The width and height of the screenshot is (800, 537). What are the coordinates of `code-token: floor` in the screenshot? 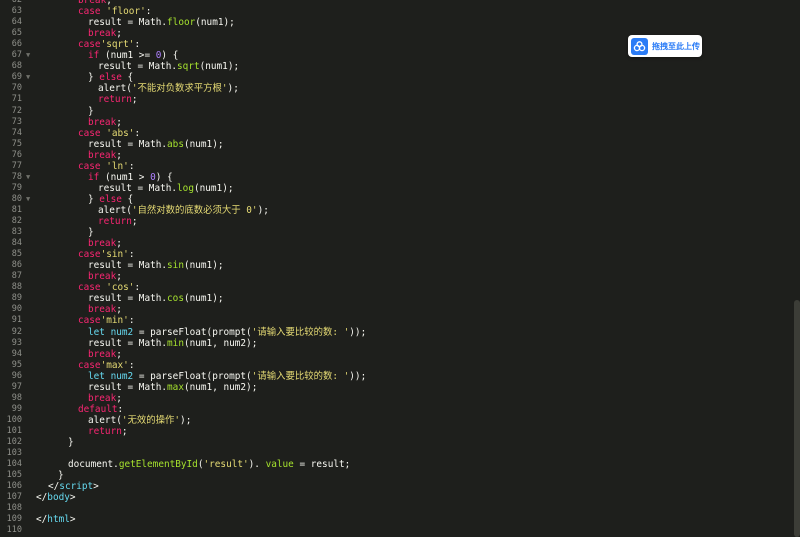 It's located at (181, 23).